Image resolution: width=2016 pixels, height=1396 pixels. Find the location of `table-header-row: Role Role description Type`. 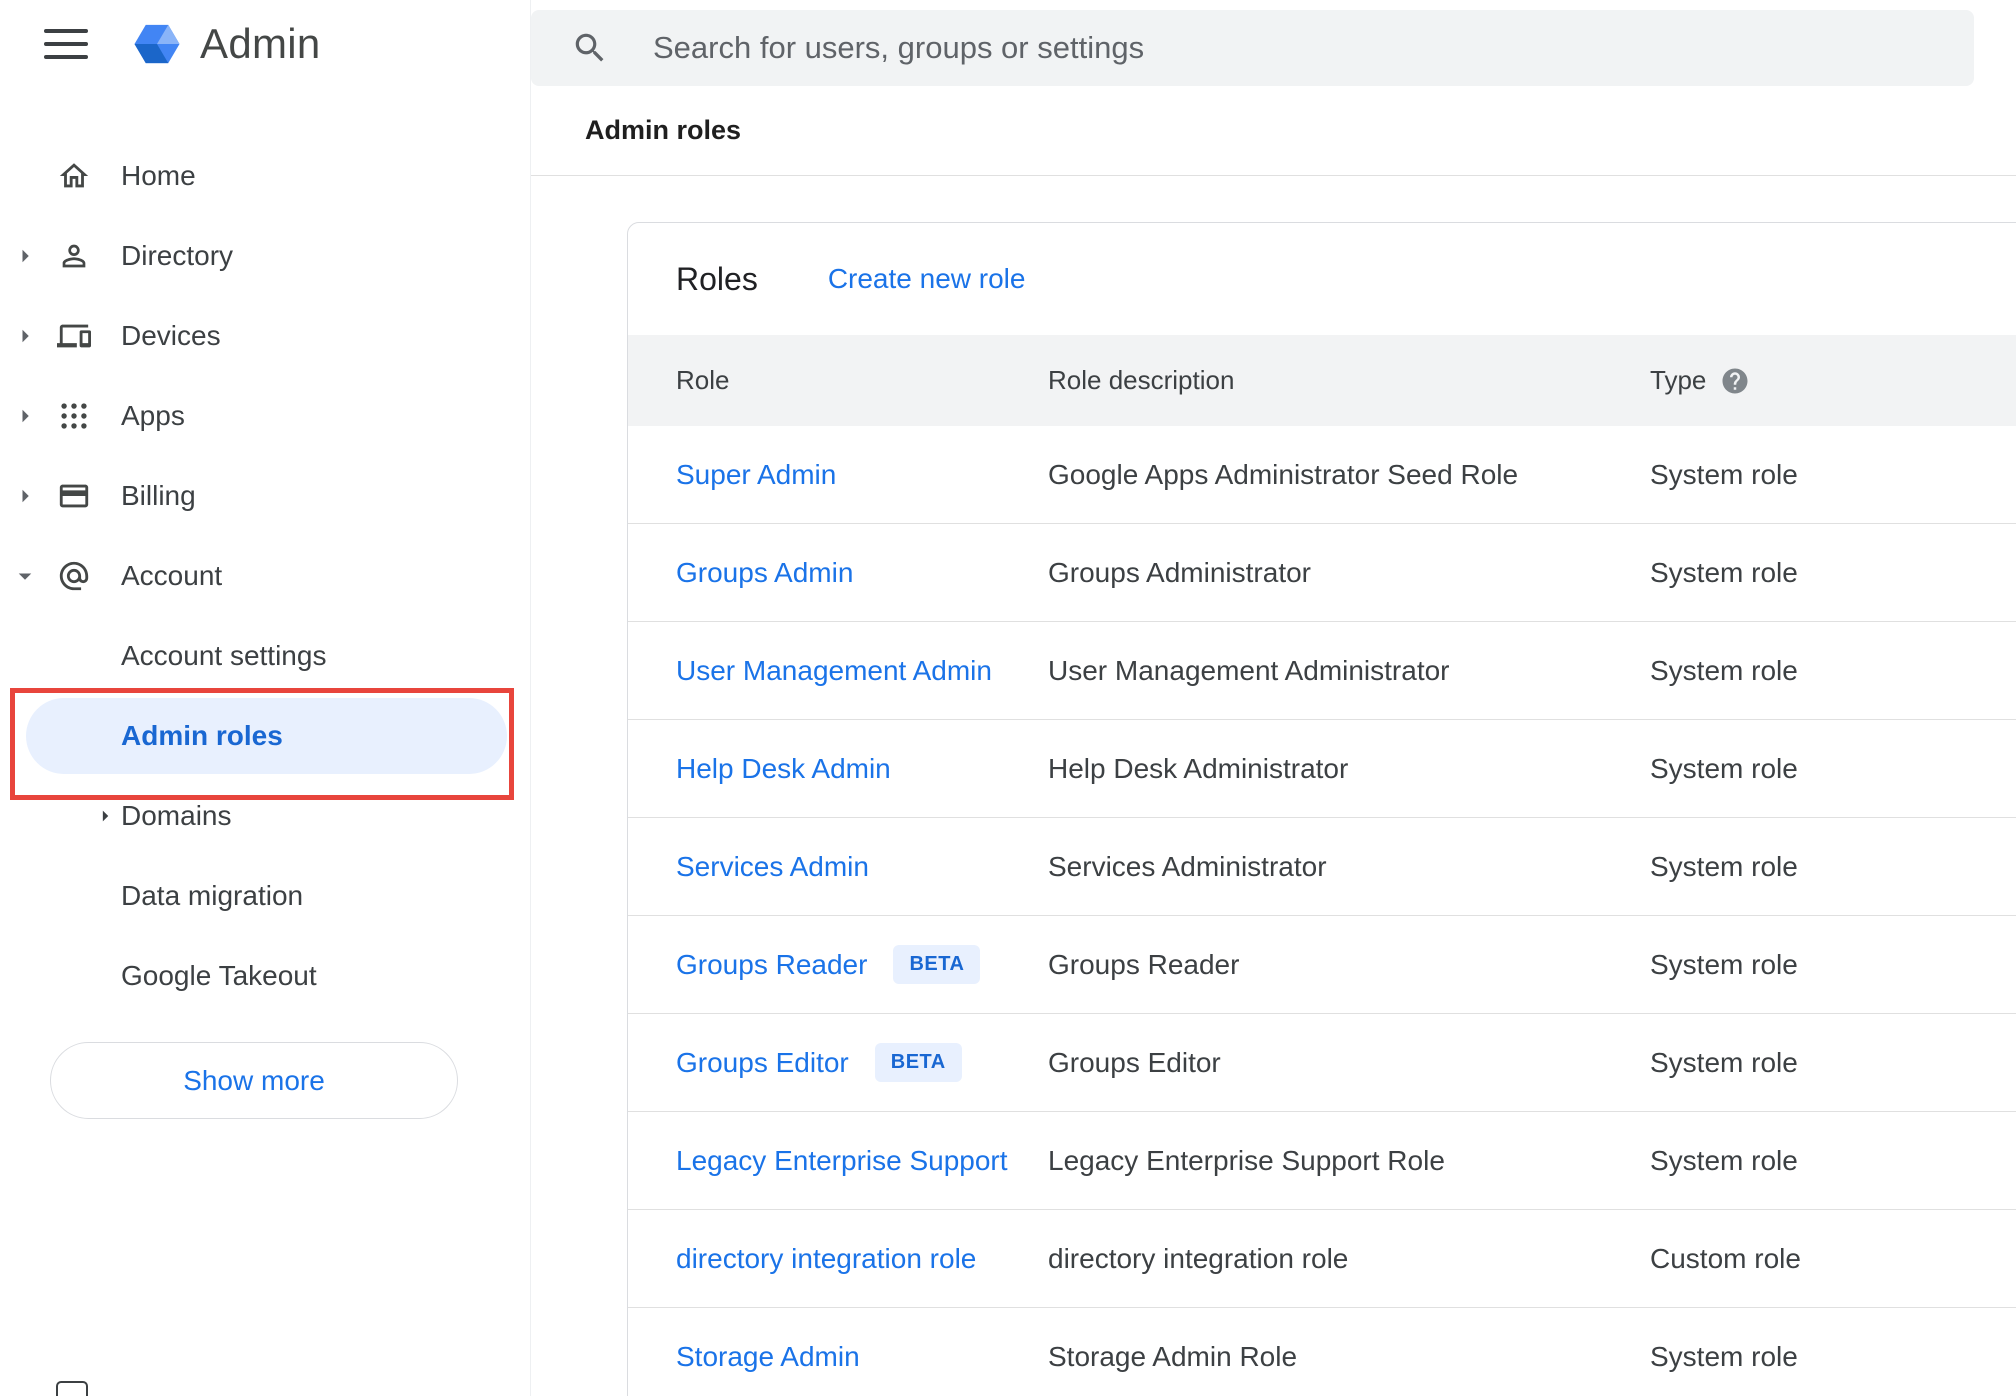

table-header-row: Role Role description Type is located at coordinates (1322, 380).